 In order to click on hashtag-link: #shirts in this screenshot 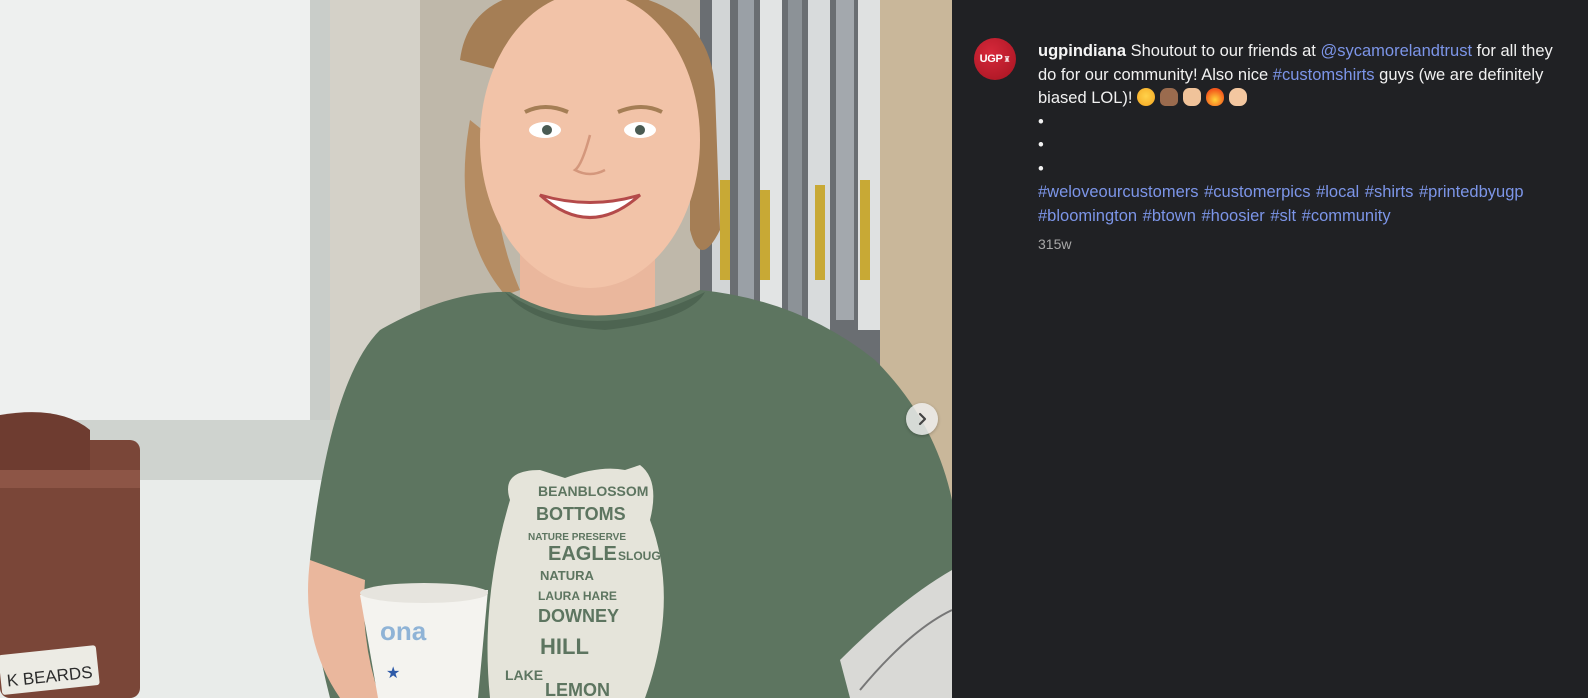, I will do `click(1389, 192)`.